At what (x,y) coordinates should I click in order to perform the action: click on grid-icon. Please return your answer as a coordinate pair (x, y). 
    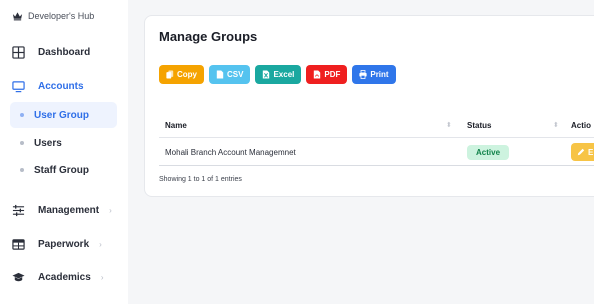
    Looking at the image, I should click on (18, 52).